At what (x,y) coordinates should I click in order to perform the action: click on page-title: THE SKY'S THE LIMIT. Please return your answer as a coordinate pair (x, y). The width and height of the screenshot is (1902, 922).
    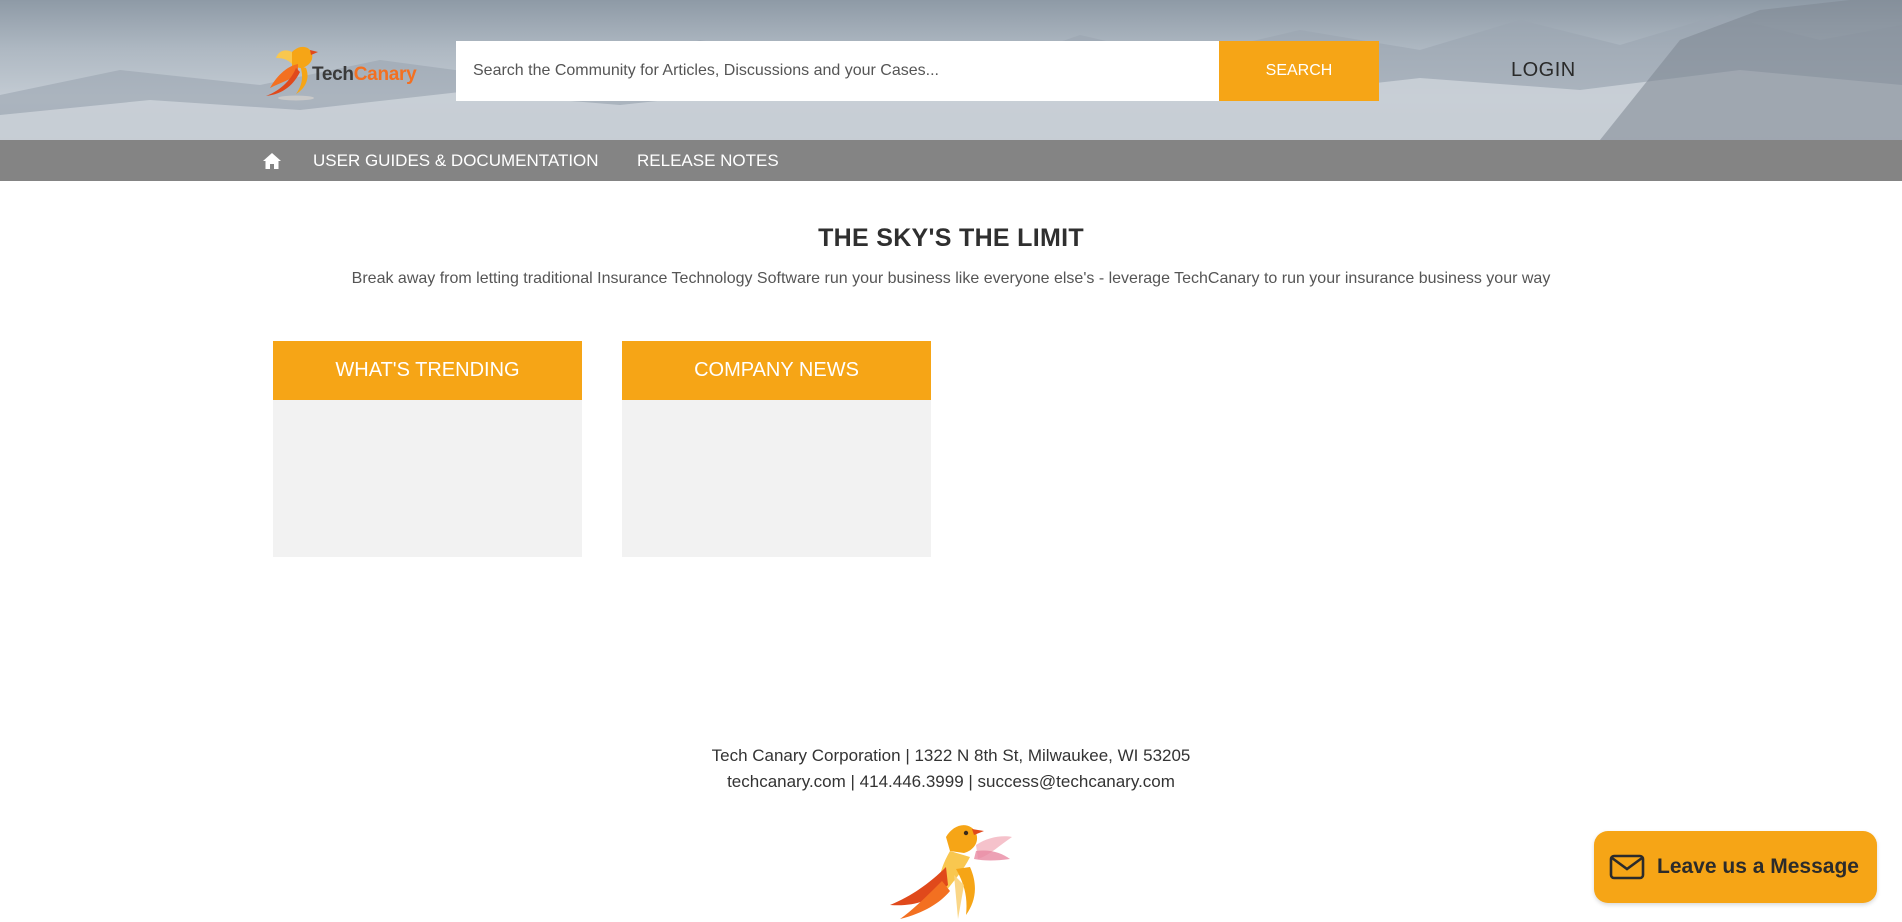
    Looking at the image, I should click on (951, 238).